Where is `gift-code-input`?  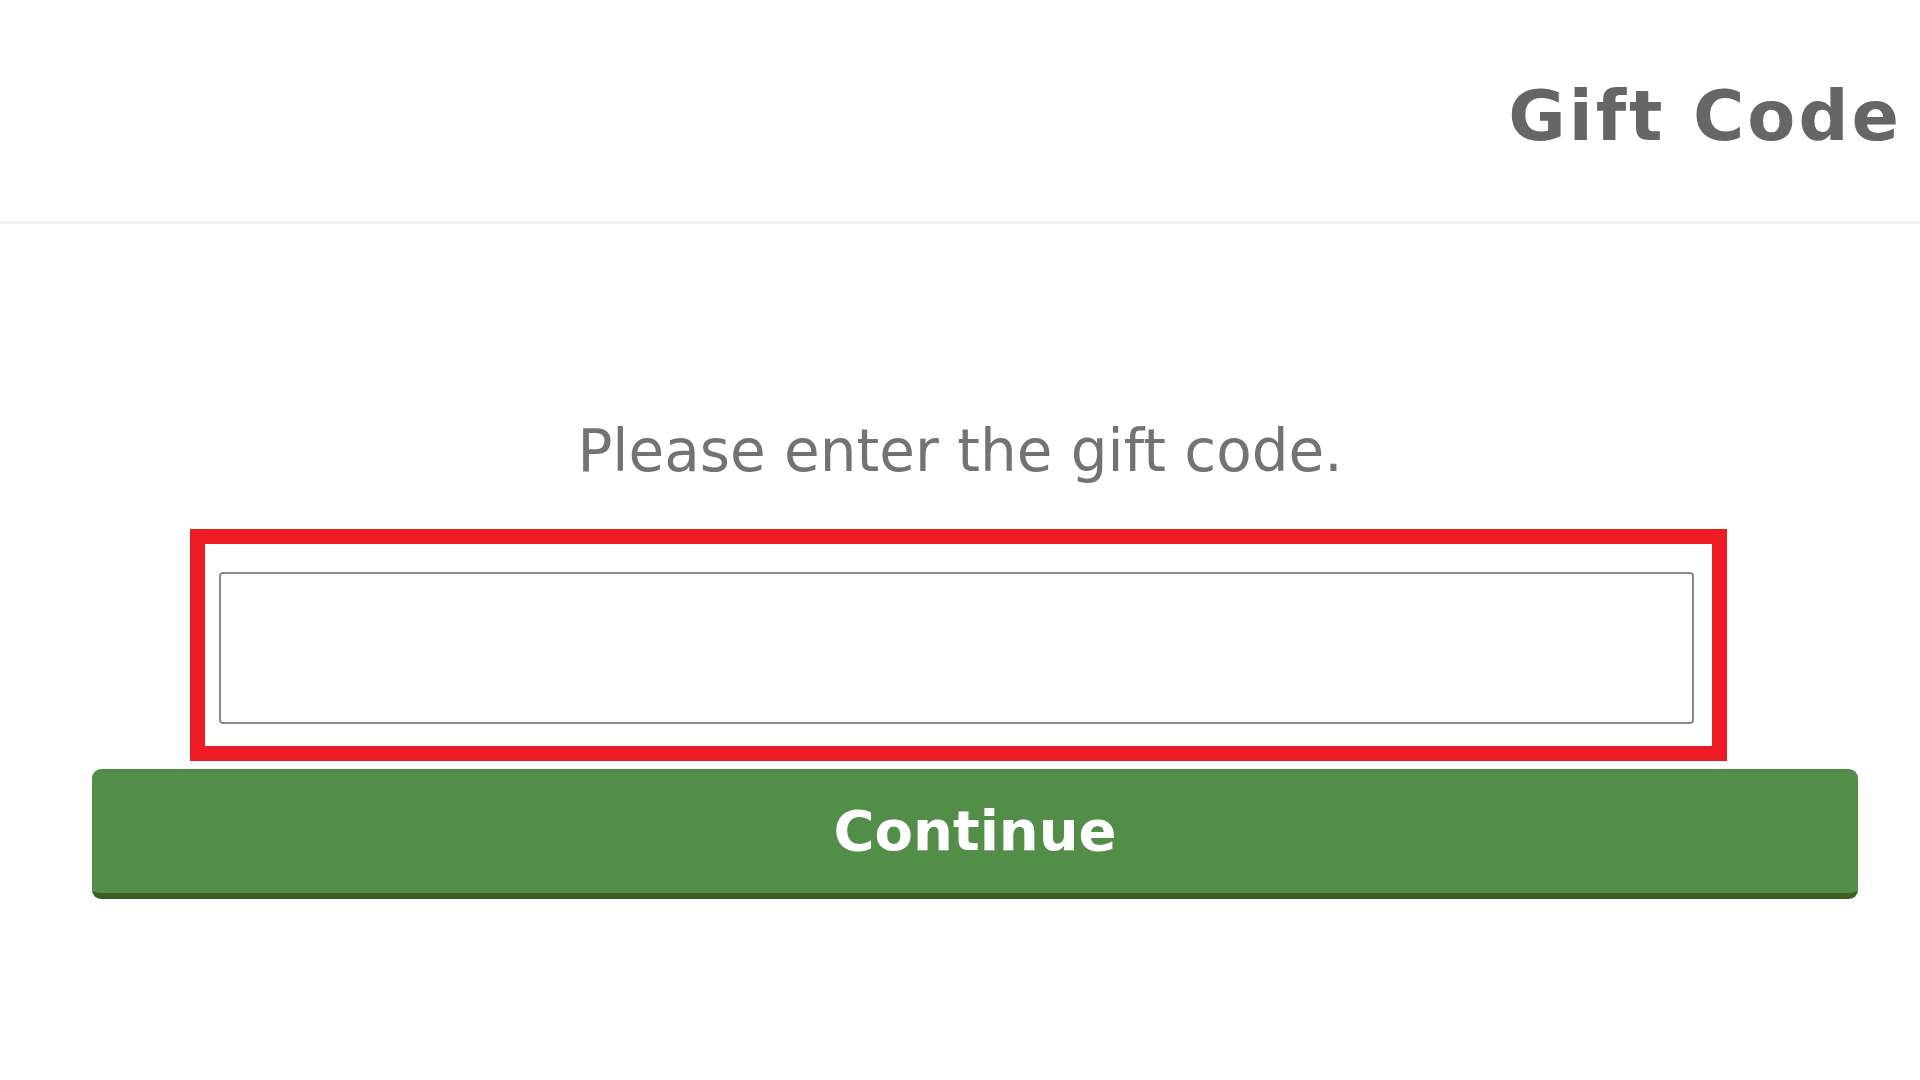 gift-code-input is located at coordinates (956, 647).